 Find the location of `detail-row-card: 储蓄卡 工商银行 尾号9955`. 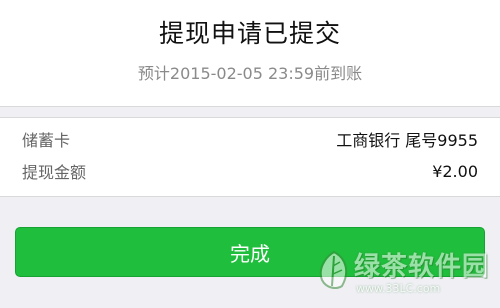

detail-row-card: 储蓄卡 工商银行 尾号9955 is located at coordinates (250, 139).